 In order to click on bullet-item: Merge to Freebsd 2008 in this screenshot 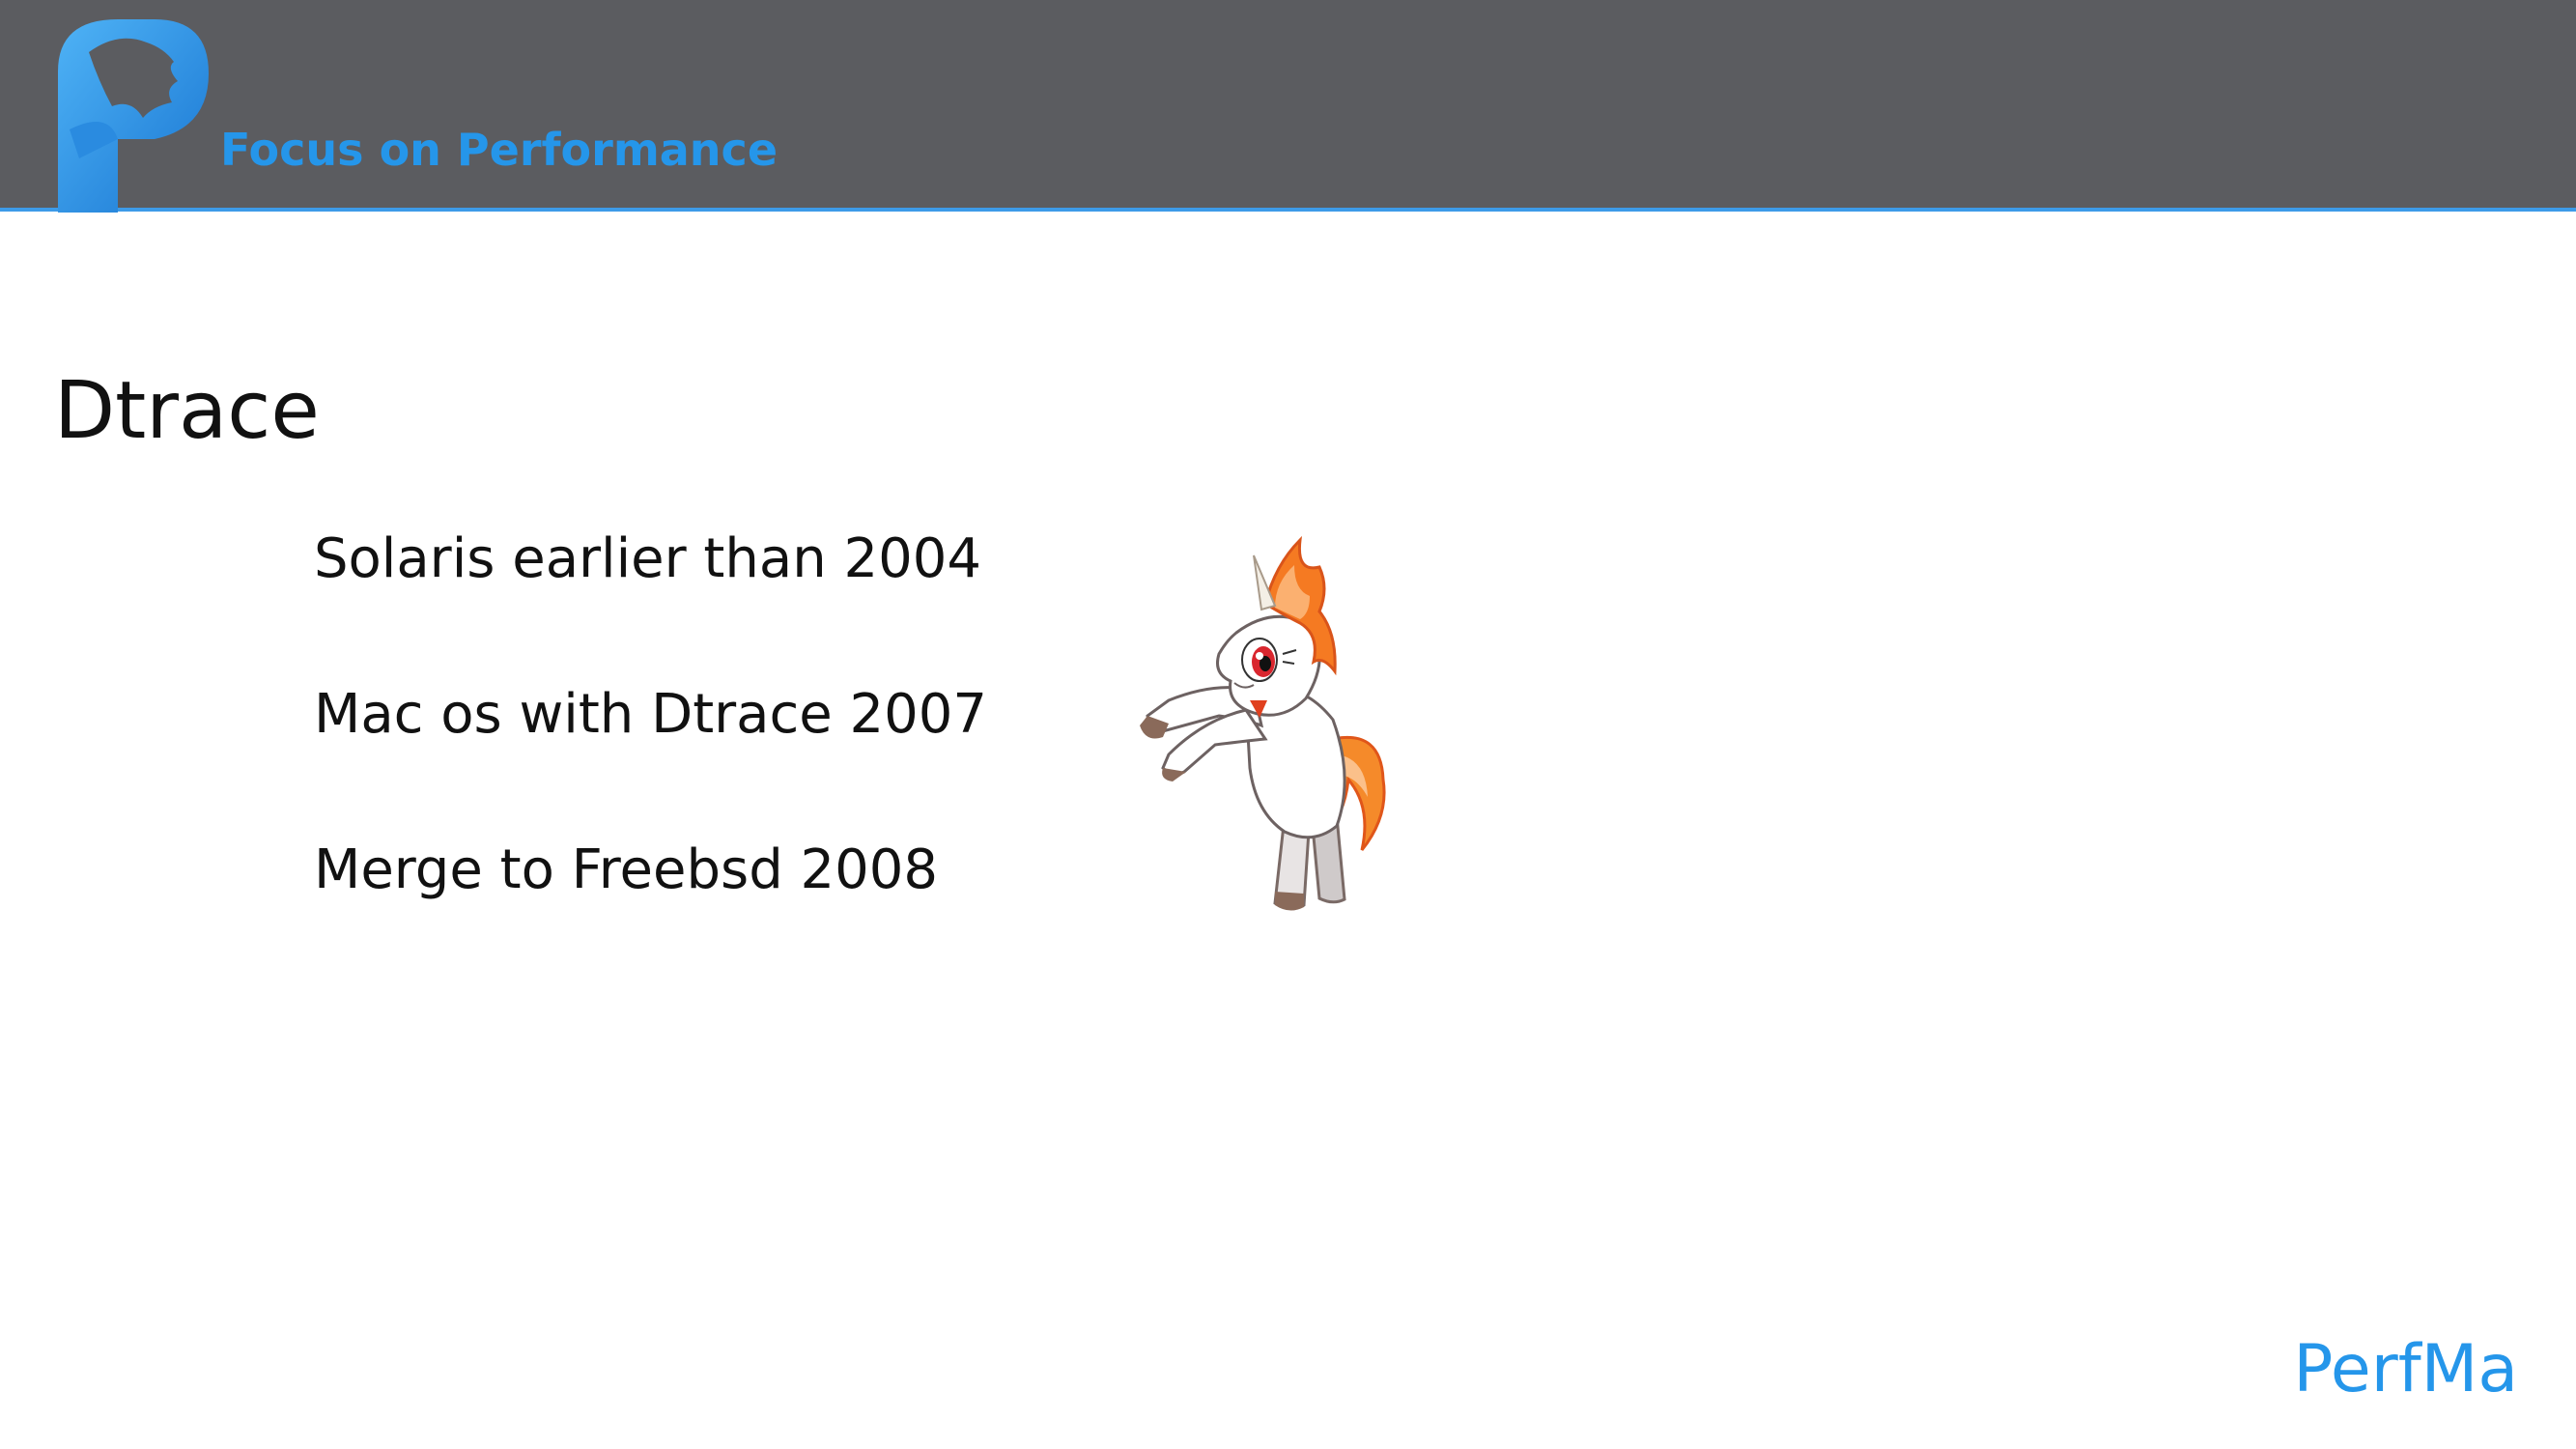, I will do `click(626, 869)`.